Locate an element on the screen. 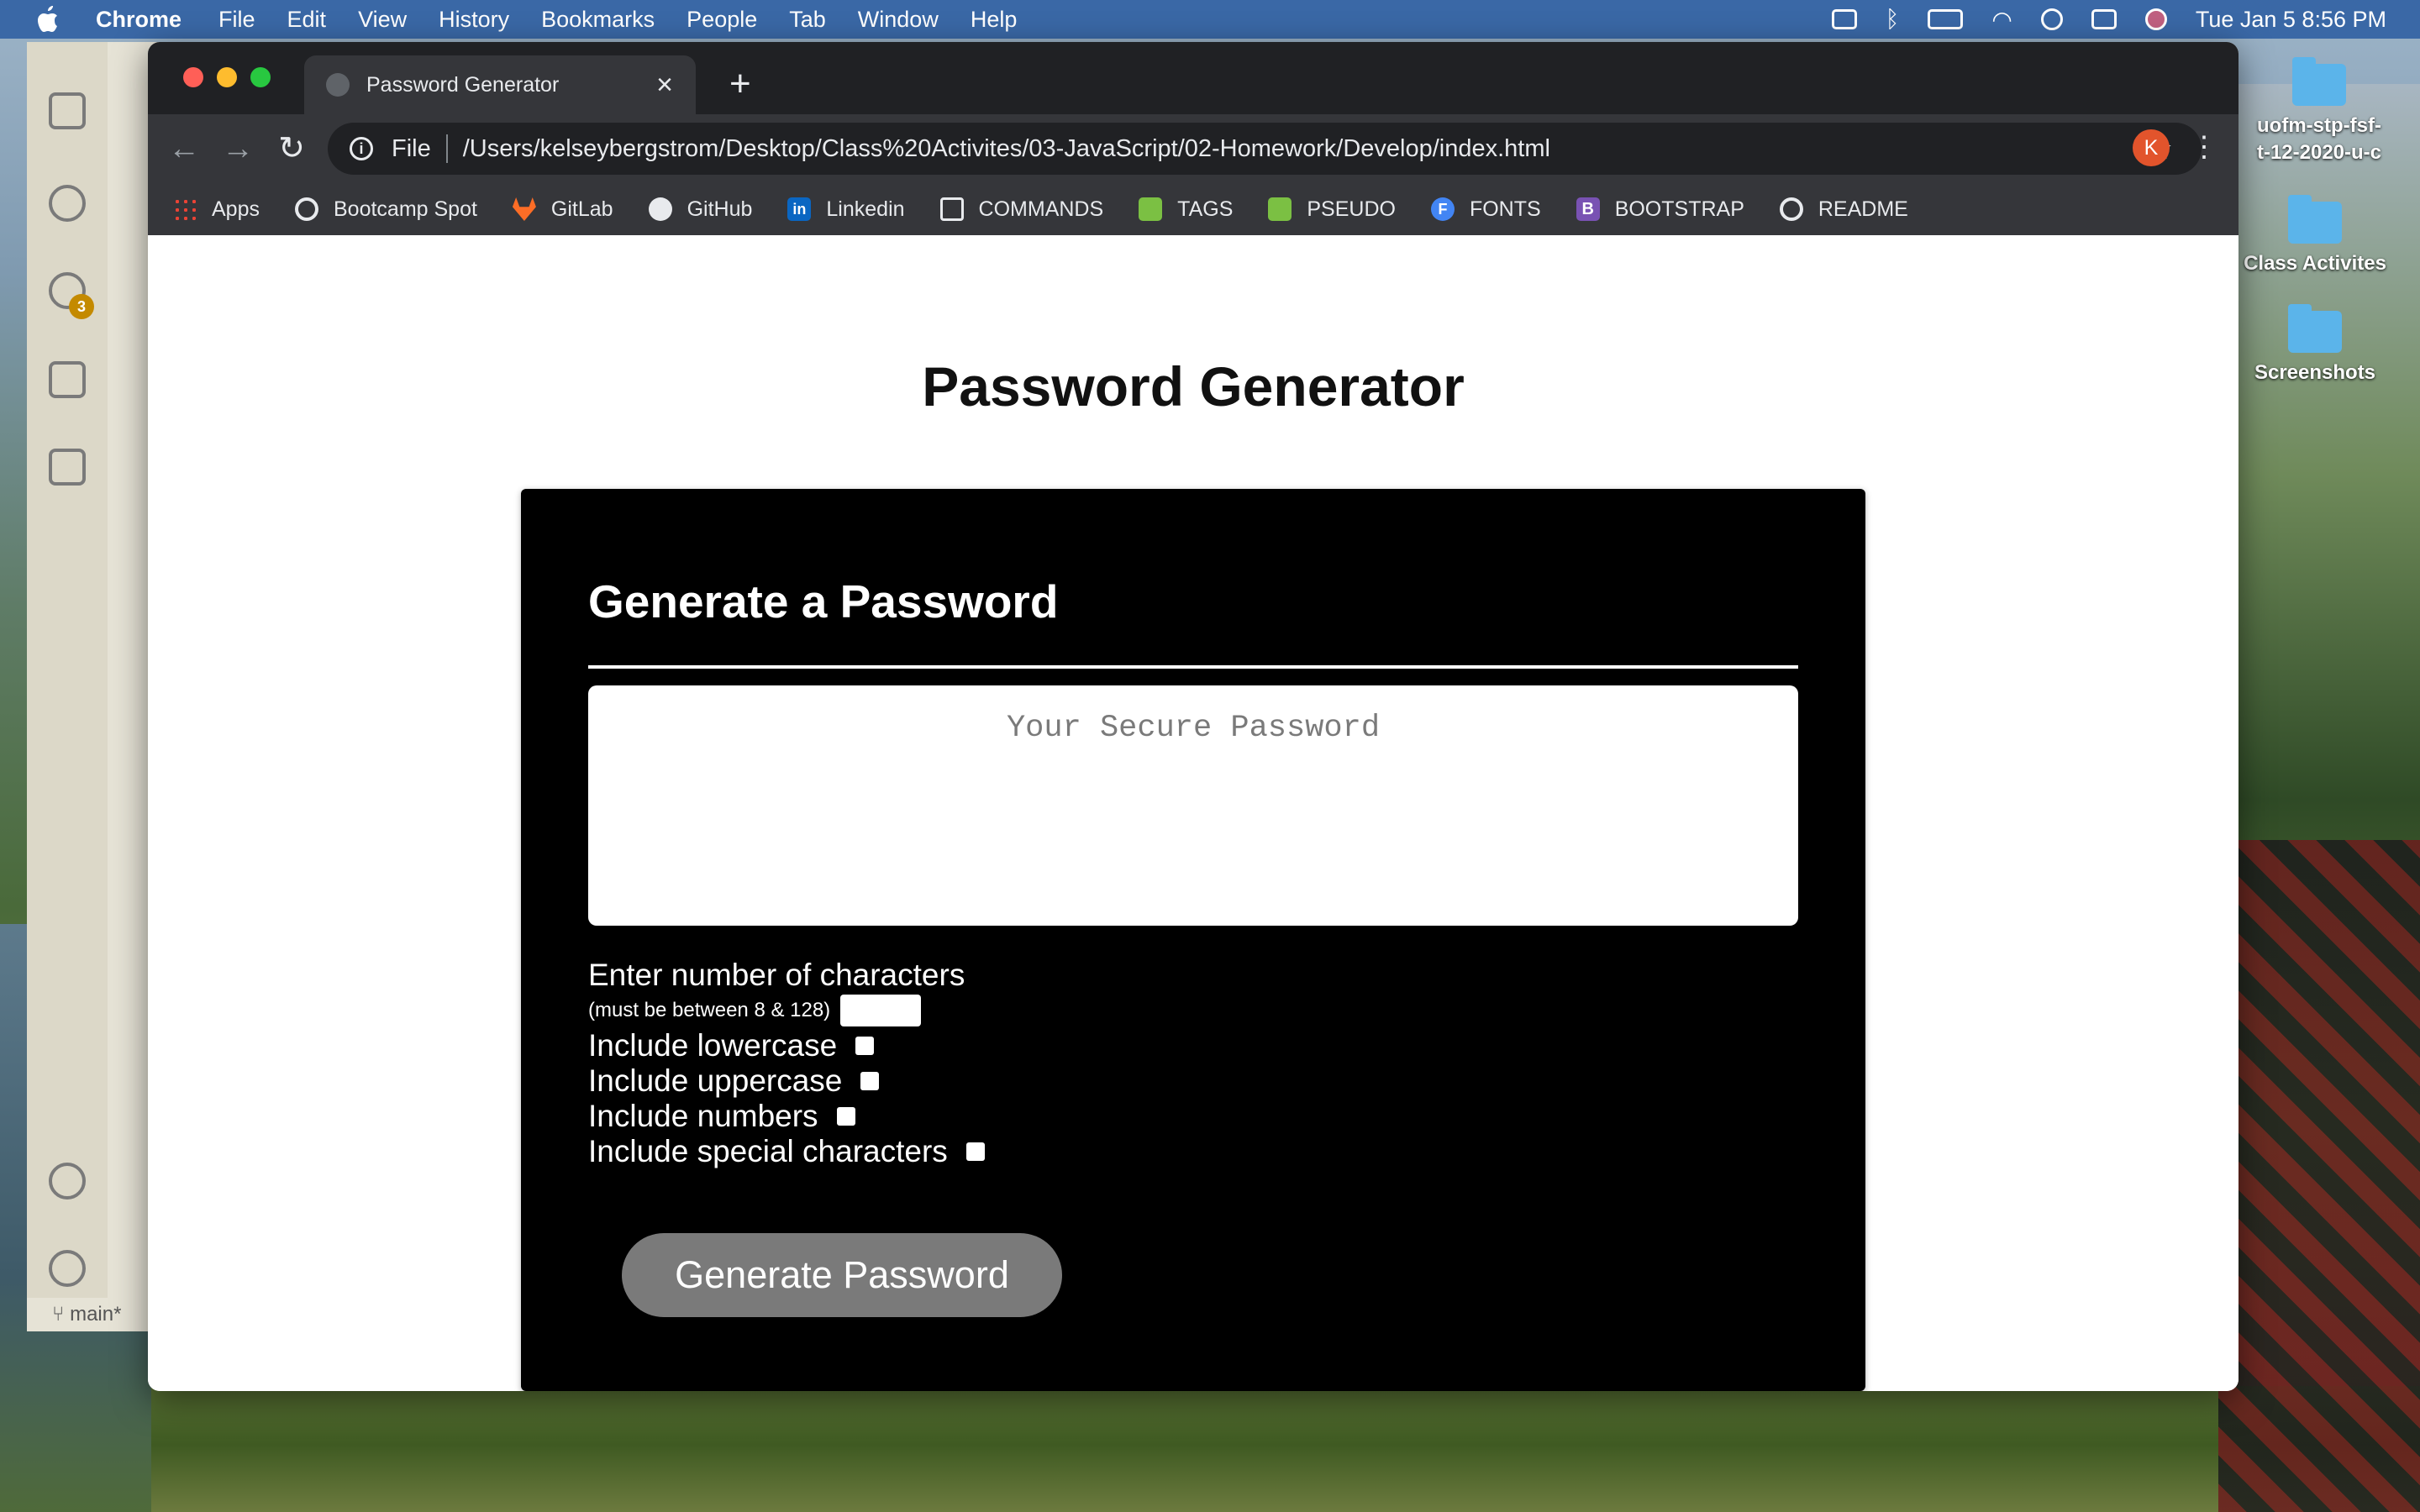 This screenshot has height=1512, width=2420. explorer-icon is located at coordinates (67, 110).